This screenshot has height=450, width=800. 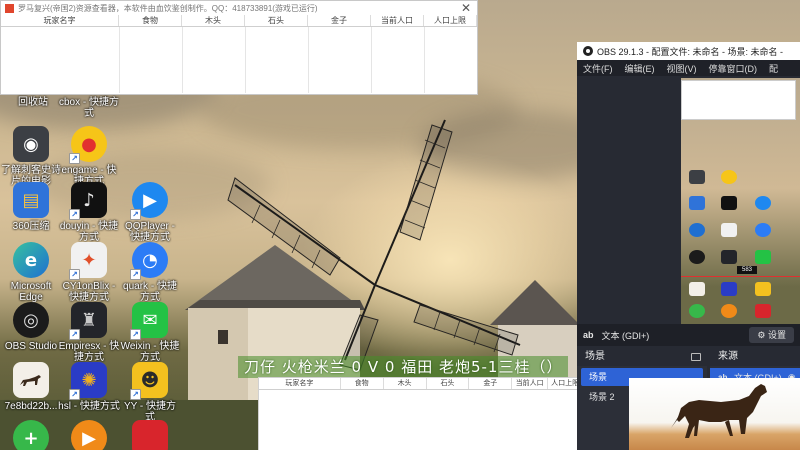 I want to click on obs-source-toolbar: ab 文本 (GDI+) ⚙ 设置, so click(x=688, y=335).